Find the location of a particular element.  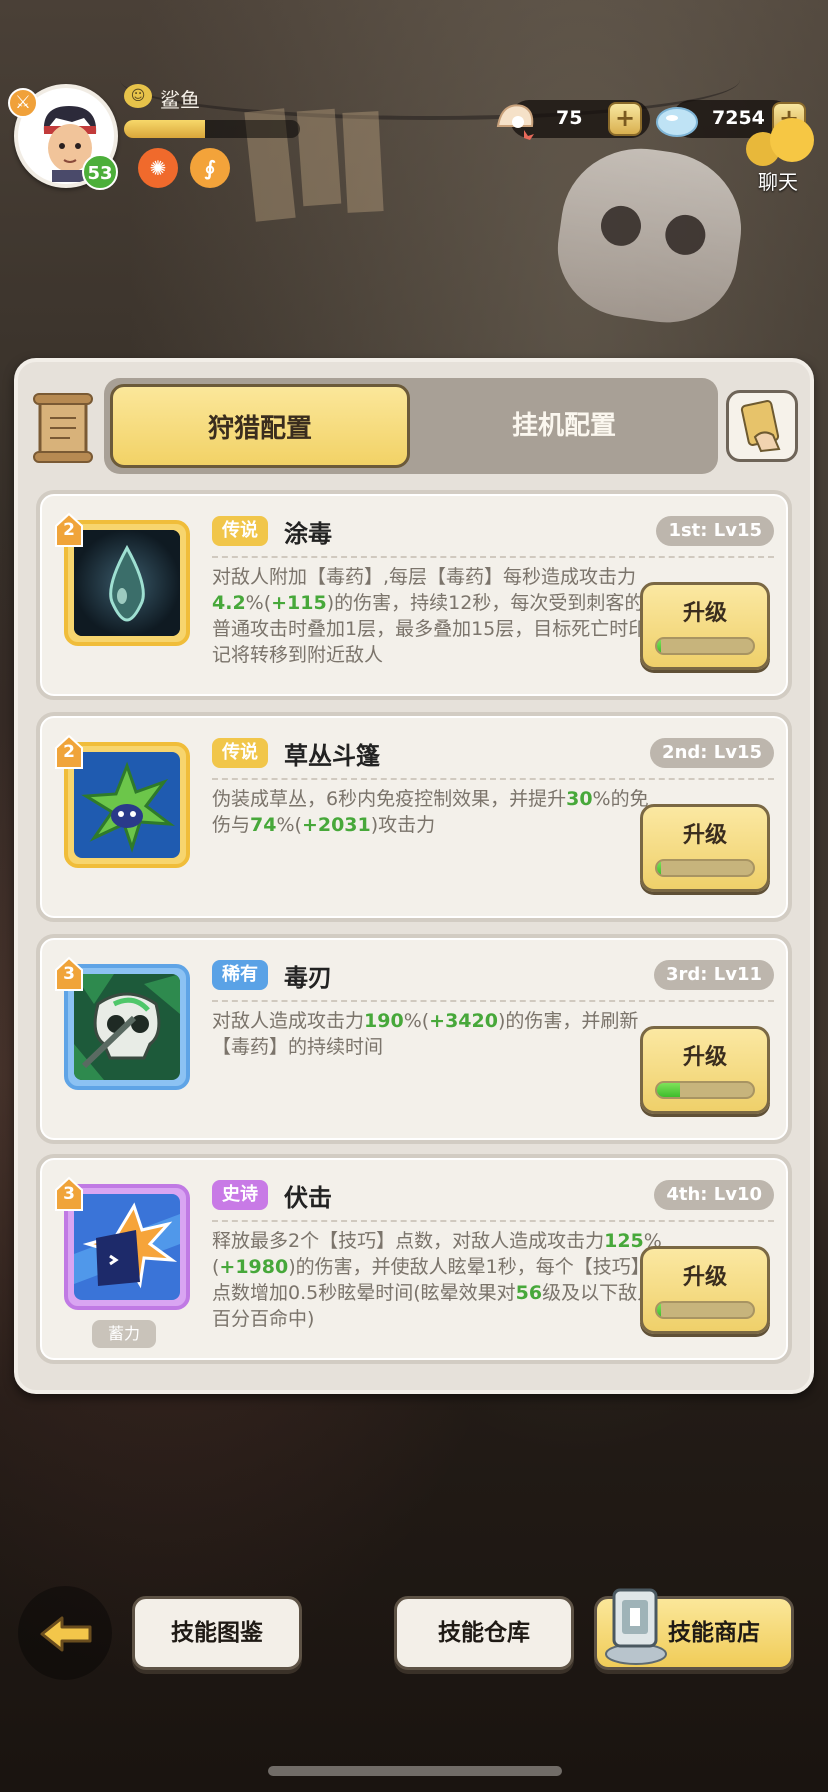

skill-card-button is located at coordinates (762, 426).